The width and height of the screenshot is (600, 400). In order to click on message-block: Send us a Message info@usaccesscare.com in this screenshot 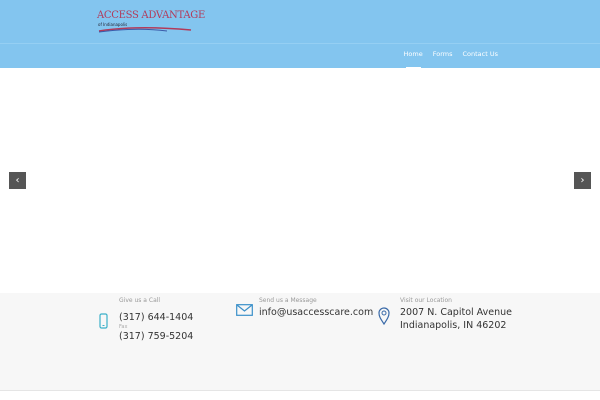, I will do `click(316, 308)`.